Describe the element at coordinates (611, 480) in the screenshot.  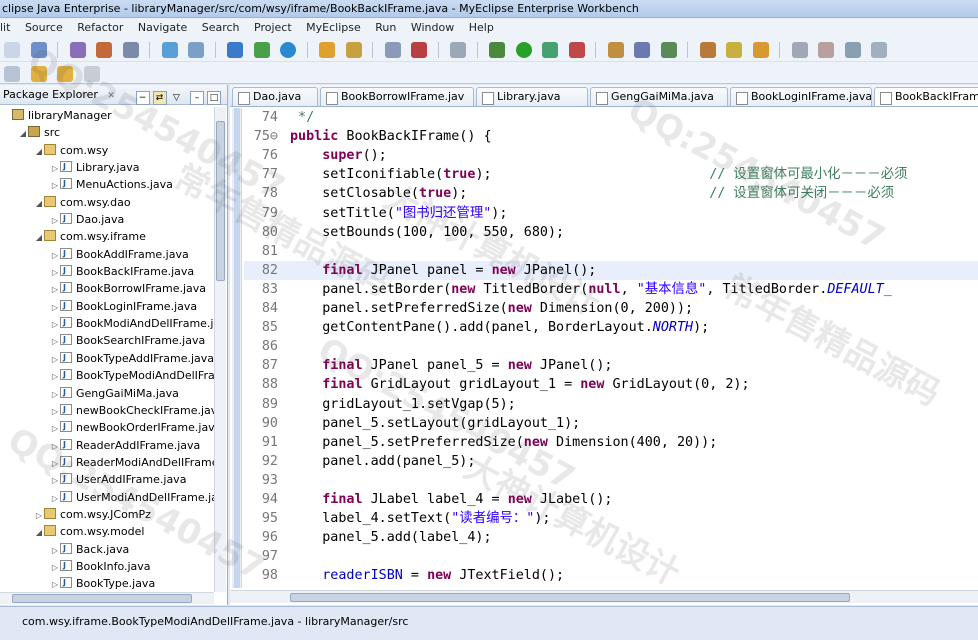
I see `code-line: 93` at that location.